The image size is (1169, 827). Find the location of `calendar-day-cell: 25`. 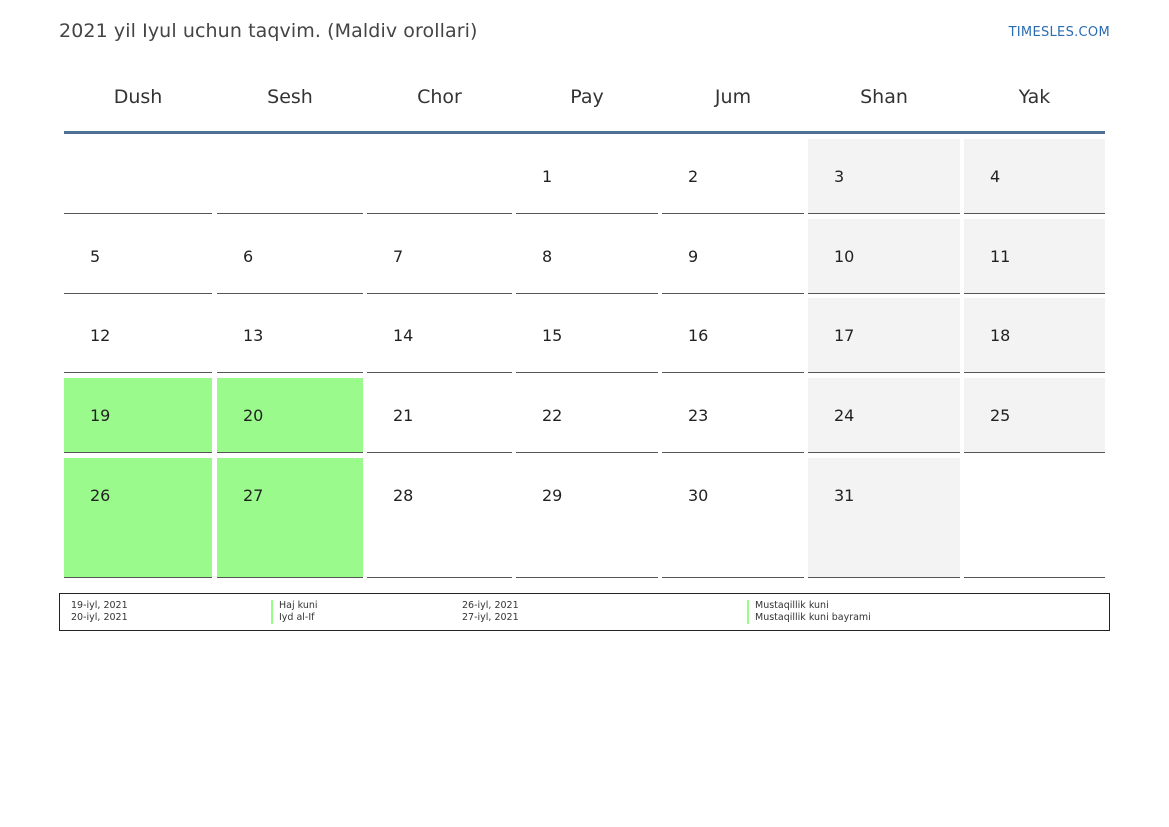

calendar-day-cell: 25 is located at coordinates (1034, 415).